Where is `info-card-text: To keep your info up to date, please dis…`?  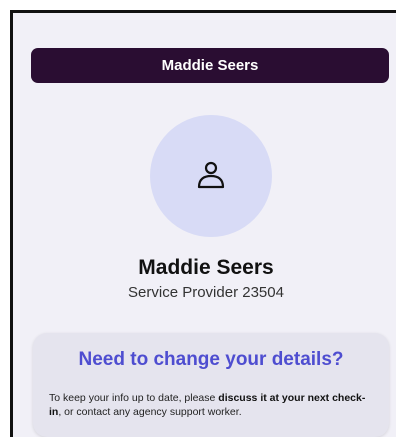 info-card-text: To keep your info up to date, please dis… is located at coordinates (212, 405).